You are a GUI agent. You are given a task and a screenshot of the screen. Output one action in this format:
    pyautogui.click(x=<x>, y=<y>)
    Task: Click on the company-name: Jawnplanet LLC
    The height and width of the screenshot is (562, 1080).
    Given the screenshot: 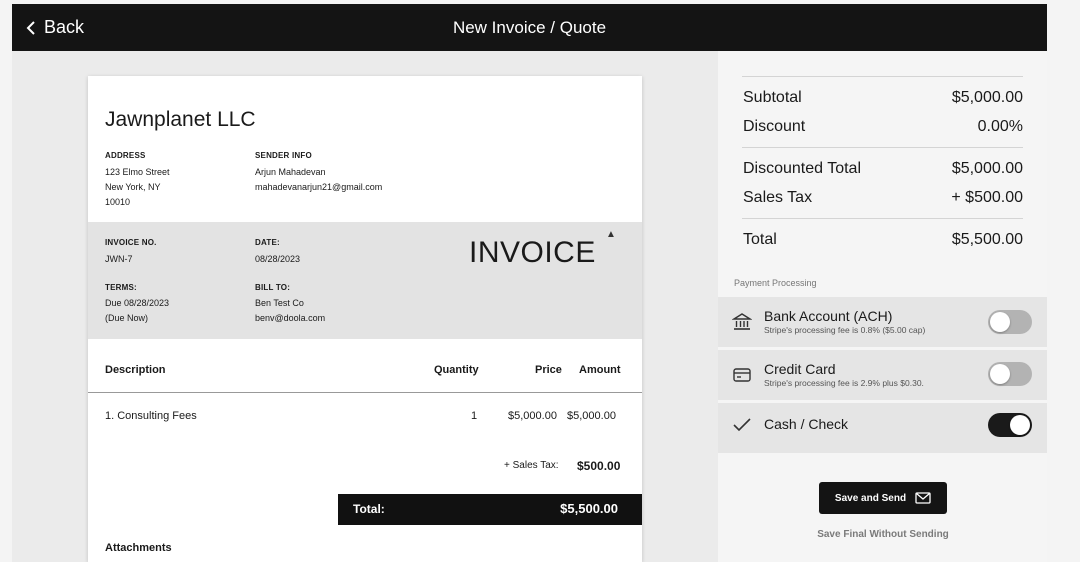 What is the action you would take?
    pyautogui.click(x=180, y=119)
    